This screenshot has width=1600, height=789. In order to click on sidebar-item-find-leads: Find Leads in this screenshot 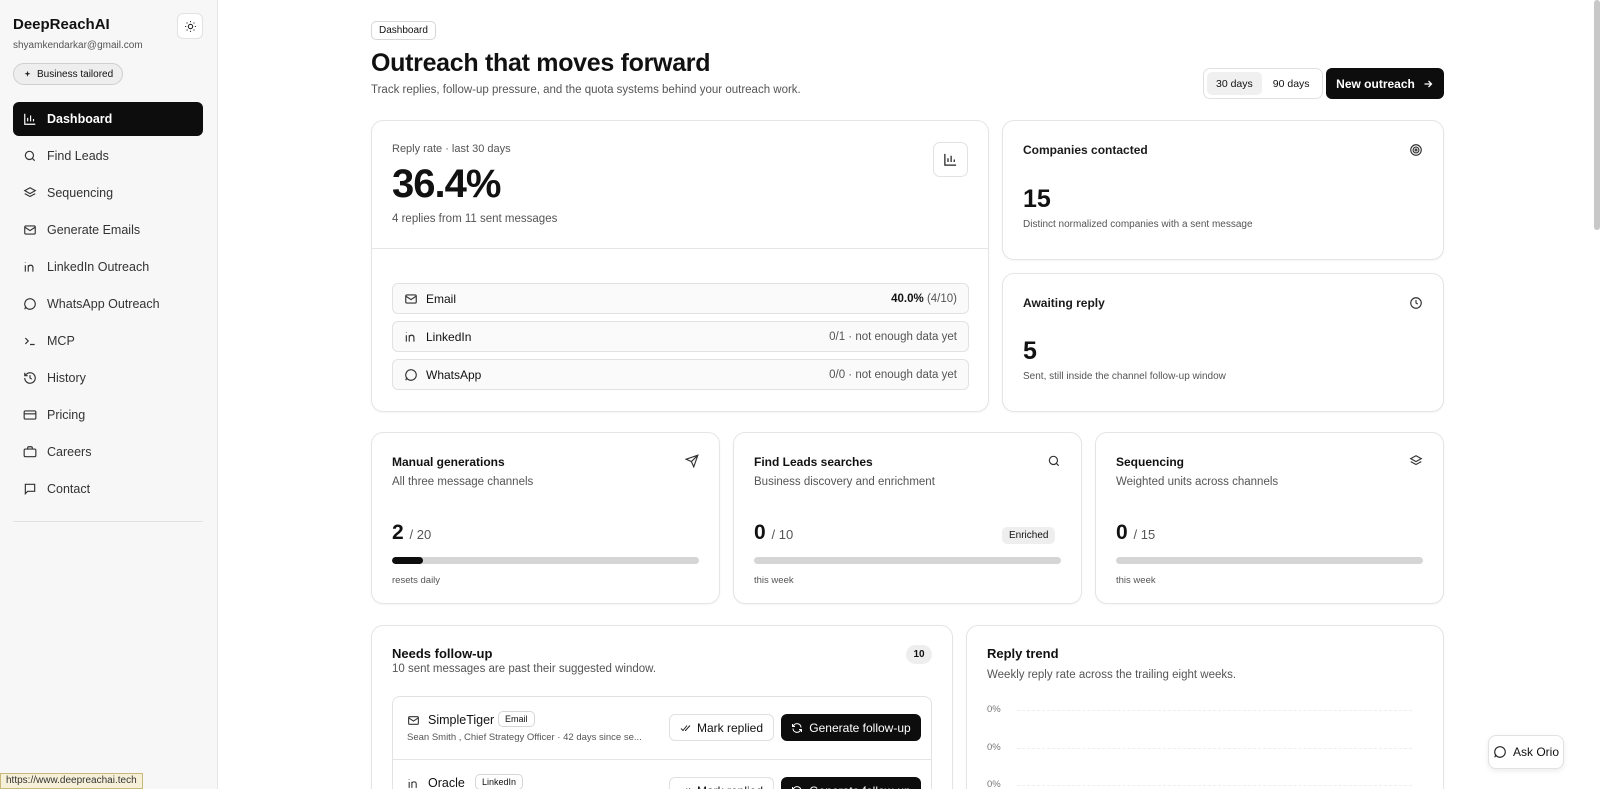, I will do `click(108, 156)`.